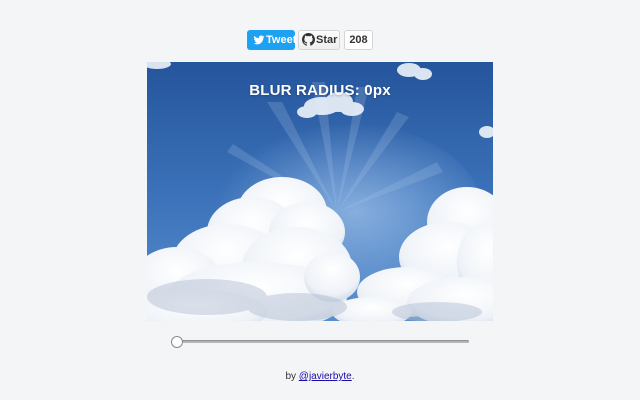  Describe the element at coordinates (259, 40) in the screenshot. I see `twitter-bird-icon` at that location.